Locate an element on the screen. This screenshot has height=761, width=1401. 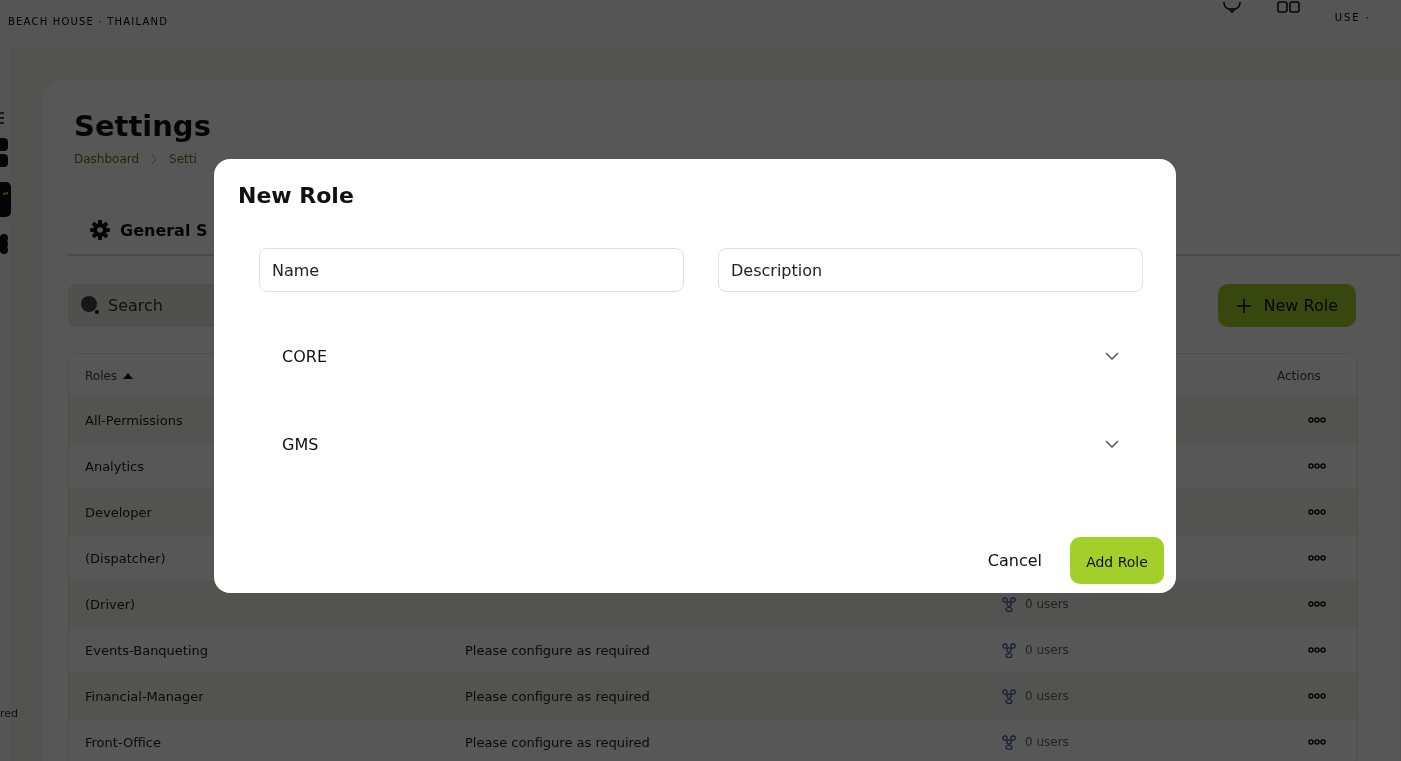
sidebar-text: red is located at coordinates (9, 713).